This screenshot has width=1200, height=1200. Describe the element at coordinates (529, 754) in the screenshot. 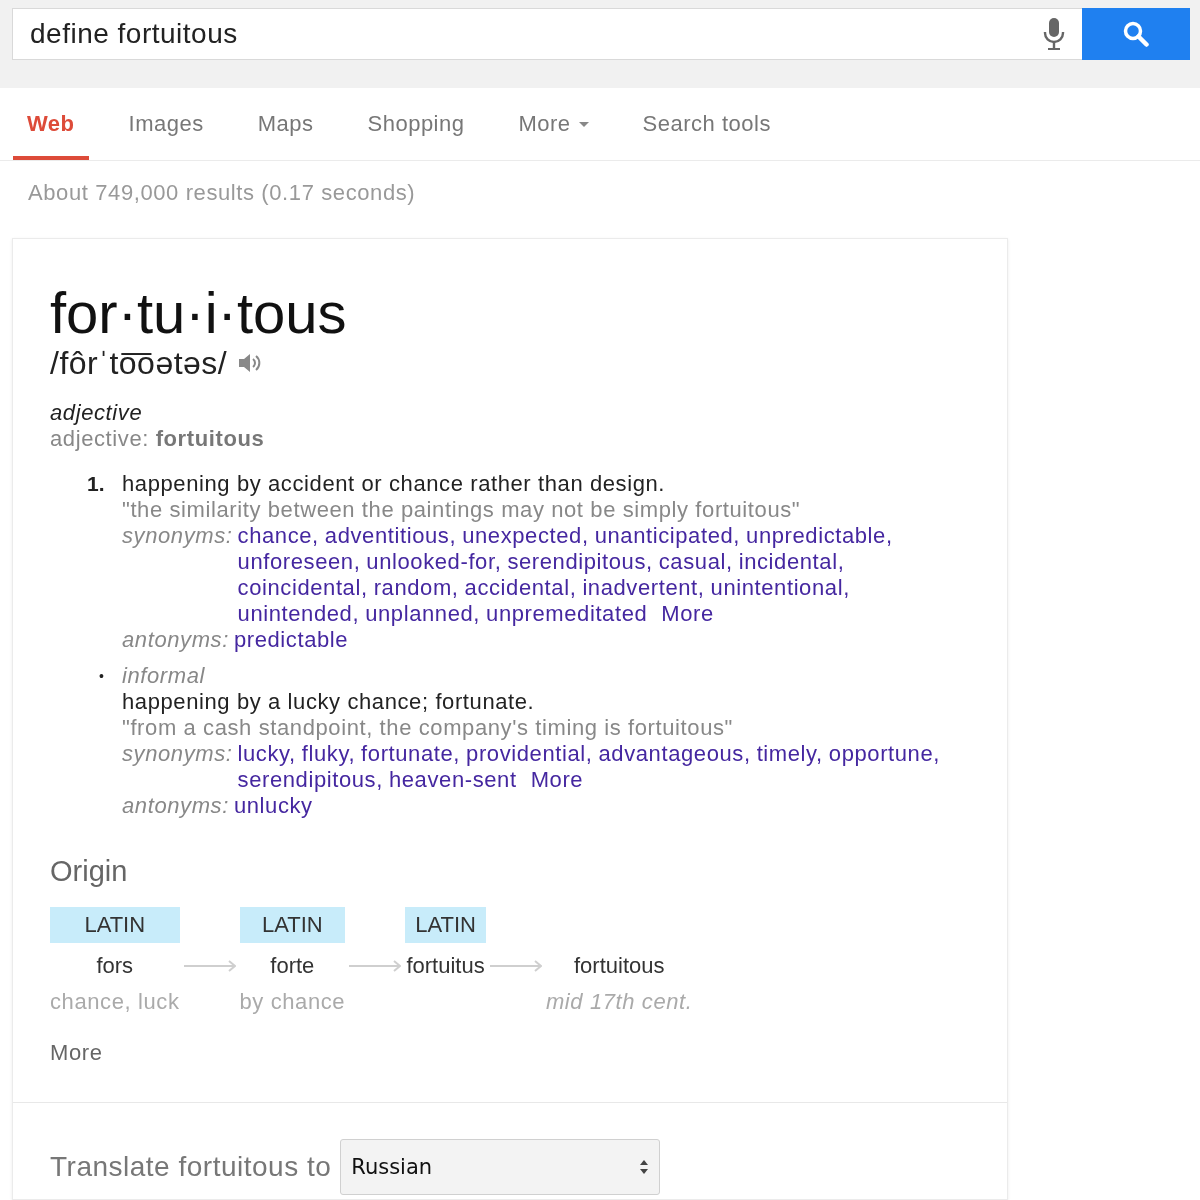

I see `synonym-link: providential,` at that location.